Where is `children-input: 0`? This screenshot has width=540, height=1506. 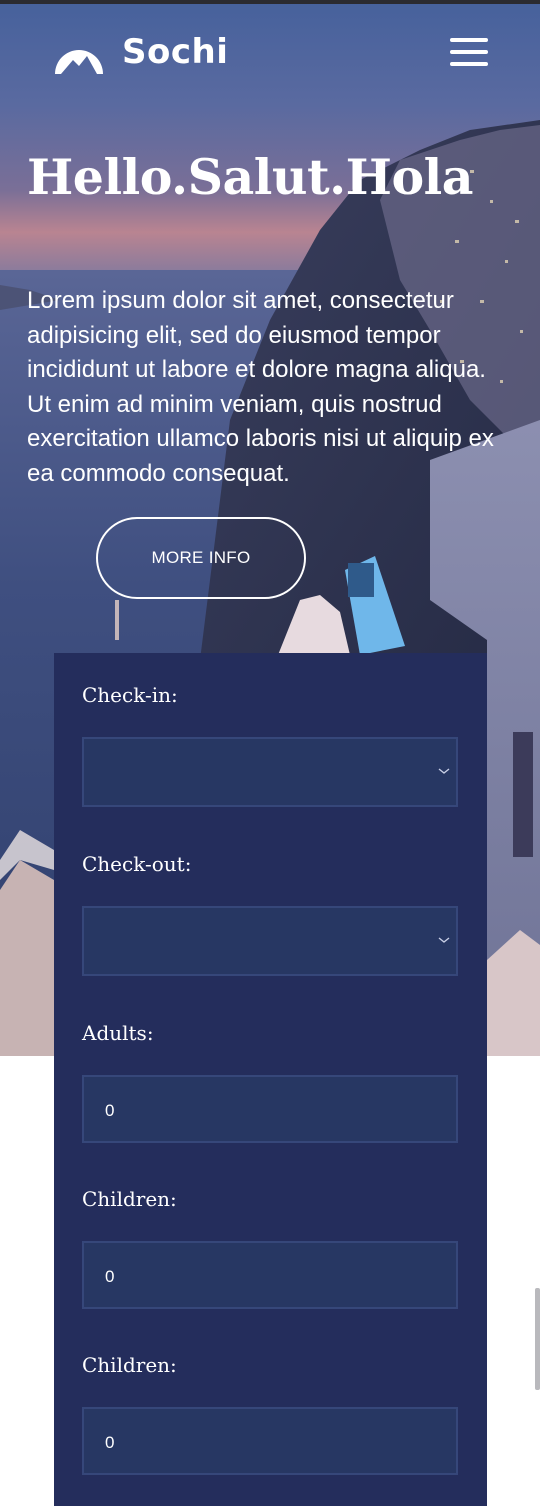 children-input: 0 is located at coordinates (270, 1275).